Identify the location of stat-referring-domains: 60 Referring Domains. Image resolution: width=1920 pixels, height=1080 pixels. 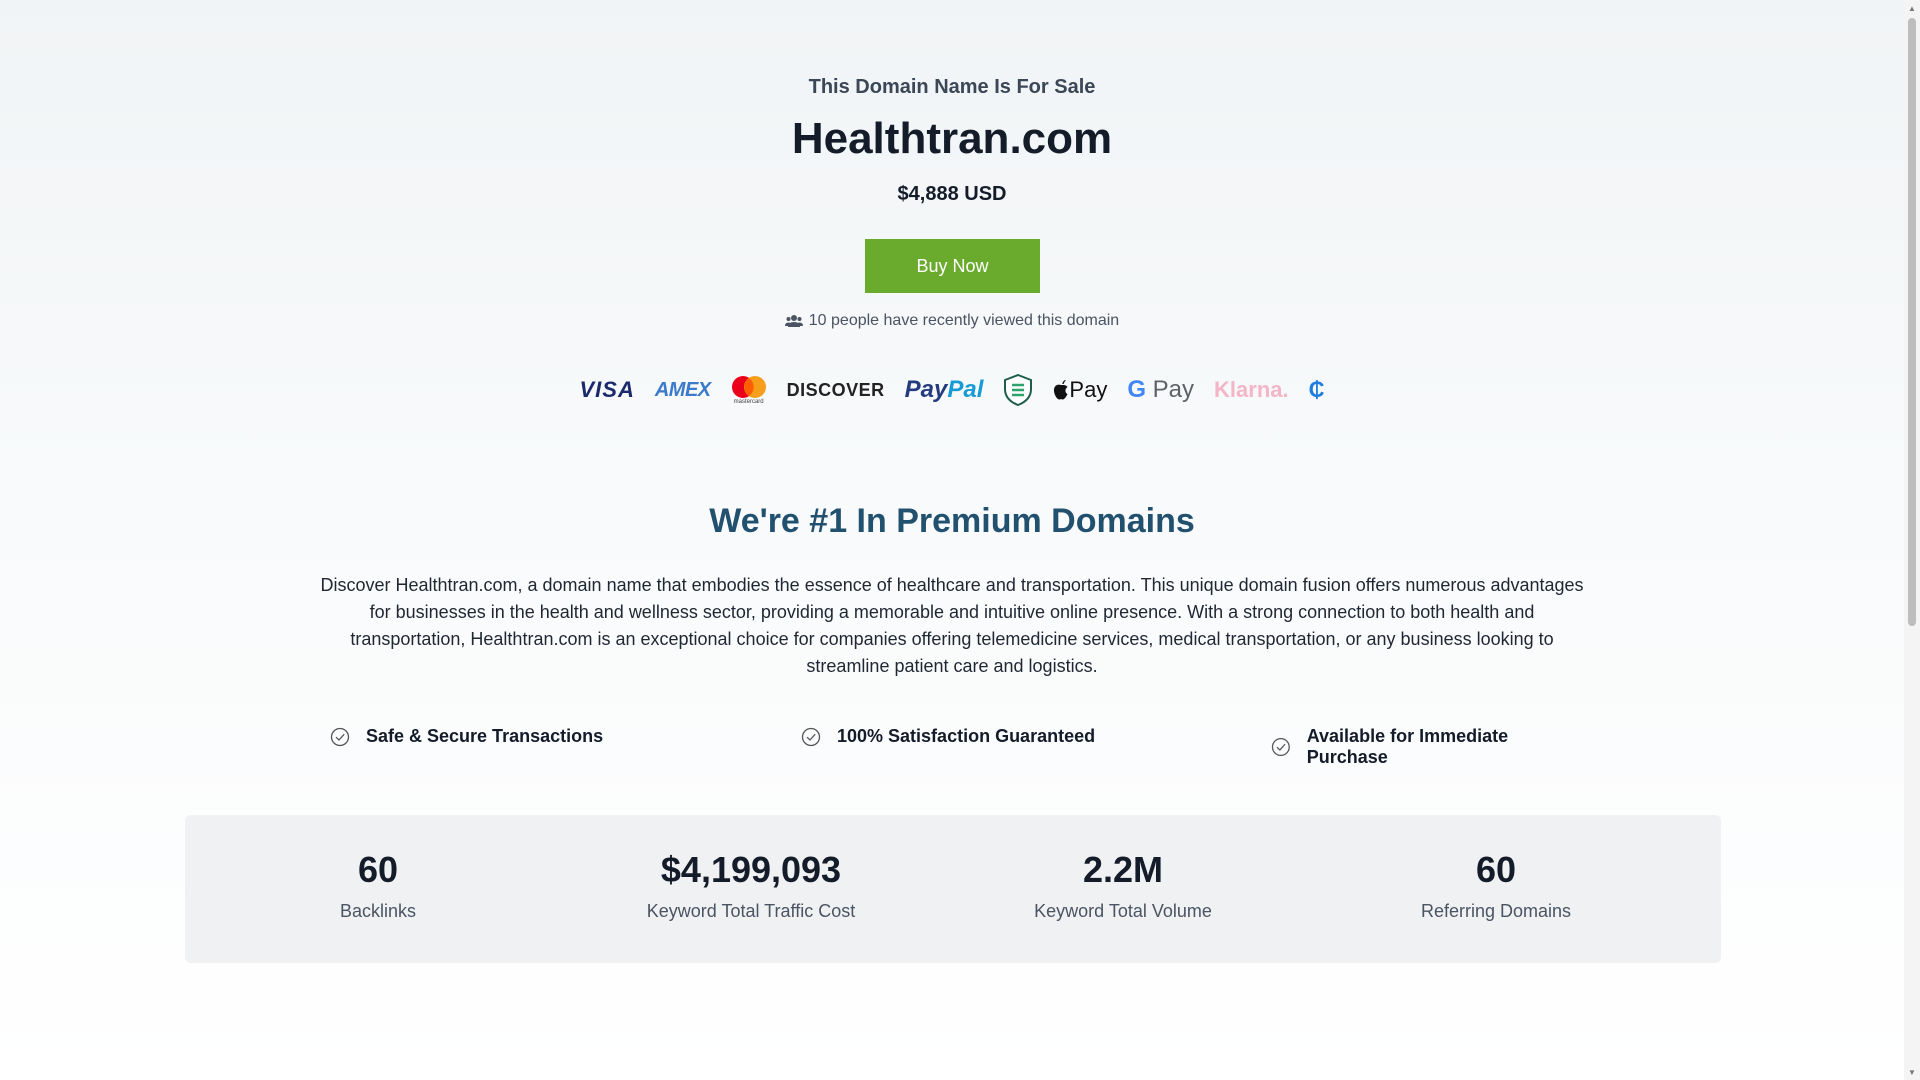
(1496, 885).